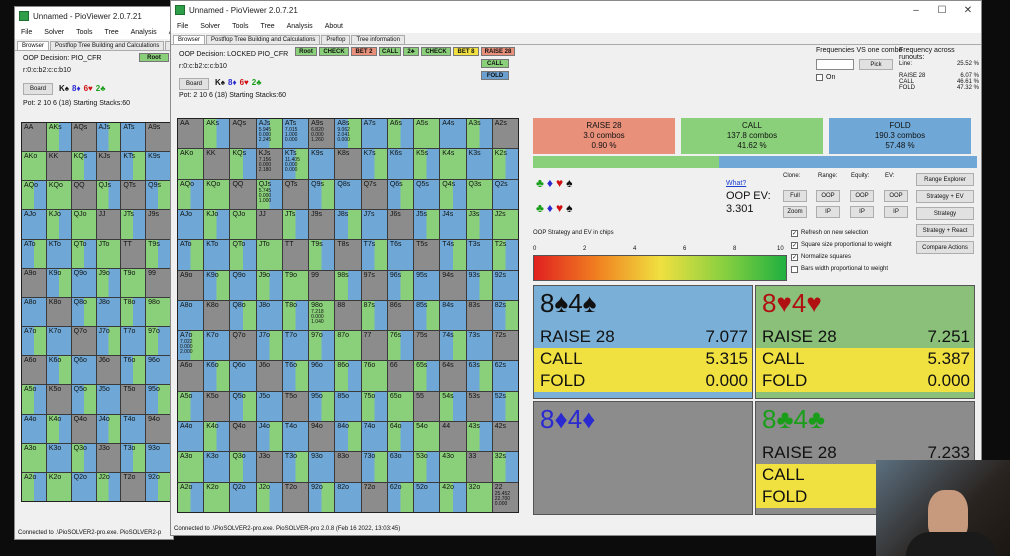 The image size is (1010, 556). What do you see at coordinates (217, 346) in the screenshot?
I see `main-hand-cell: K7o` at bounding box center [217, 346].